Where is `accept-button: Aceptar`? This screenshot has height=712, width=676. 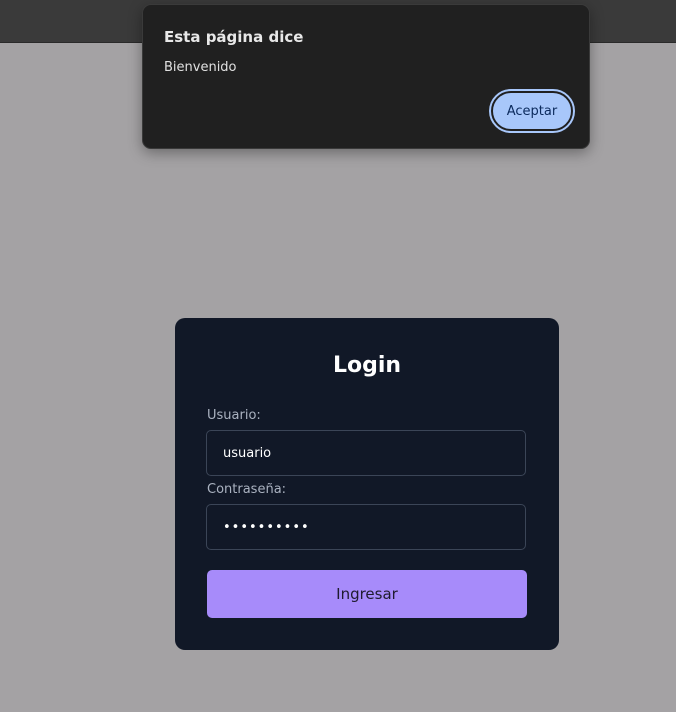 accept-button: Aceptar is located at coordinates (532, 111).